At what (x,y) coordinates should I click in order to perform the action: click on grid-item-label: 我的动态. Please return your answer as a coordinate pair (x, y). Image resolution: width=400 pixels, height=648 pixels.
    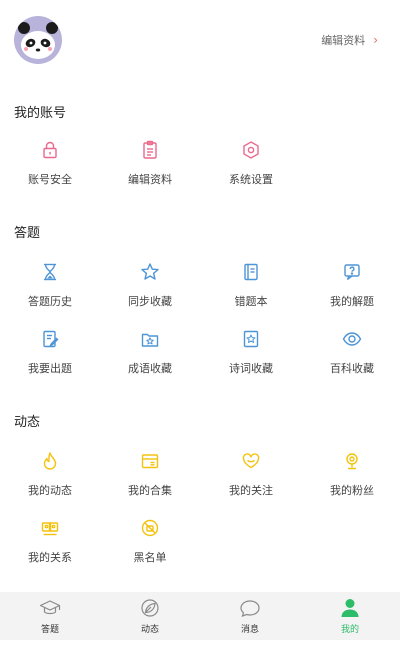
    Looking at the image, I should click on (50, 490).